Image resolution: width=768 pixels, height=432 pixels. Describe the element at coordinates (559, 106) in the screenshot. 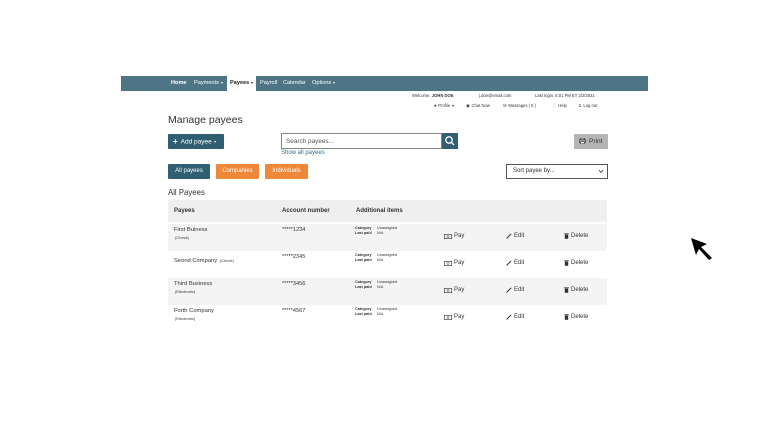

I see `help-link: ❔ Help` at that location.